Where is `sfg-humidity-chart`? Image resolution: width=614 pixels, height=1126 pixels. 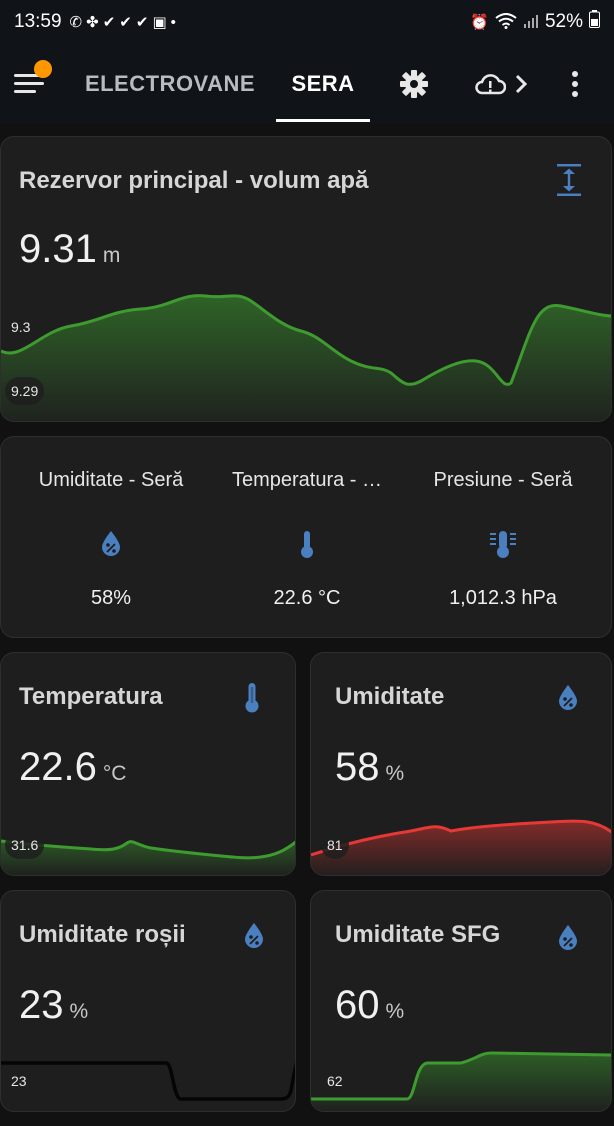 sfg-humidity-chart is located at coordinates (461, 1081).